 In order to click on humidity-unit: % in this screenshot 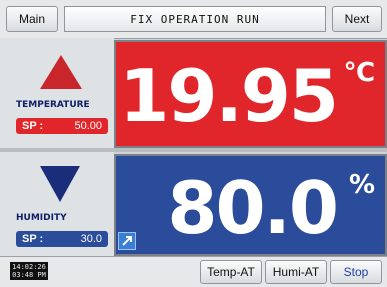, I will do `click(361, 185)`.